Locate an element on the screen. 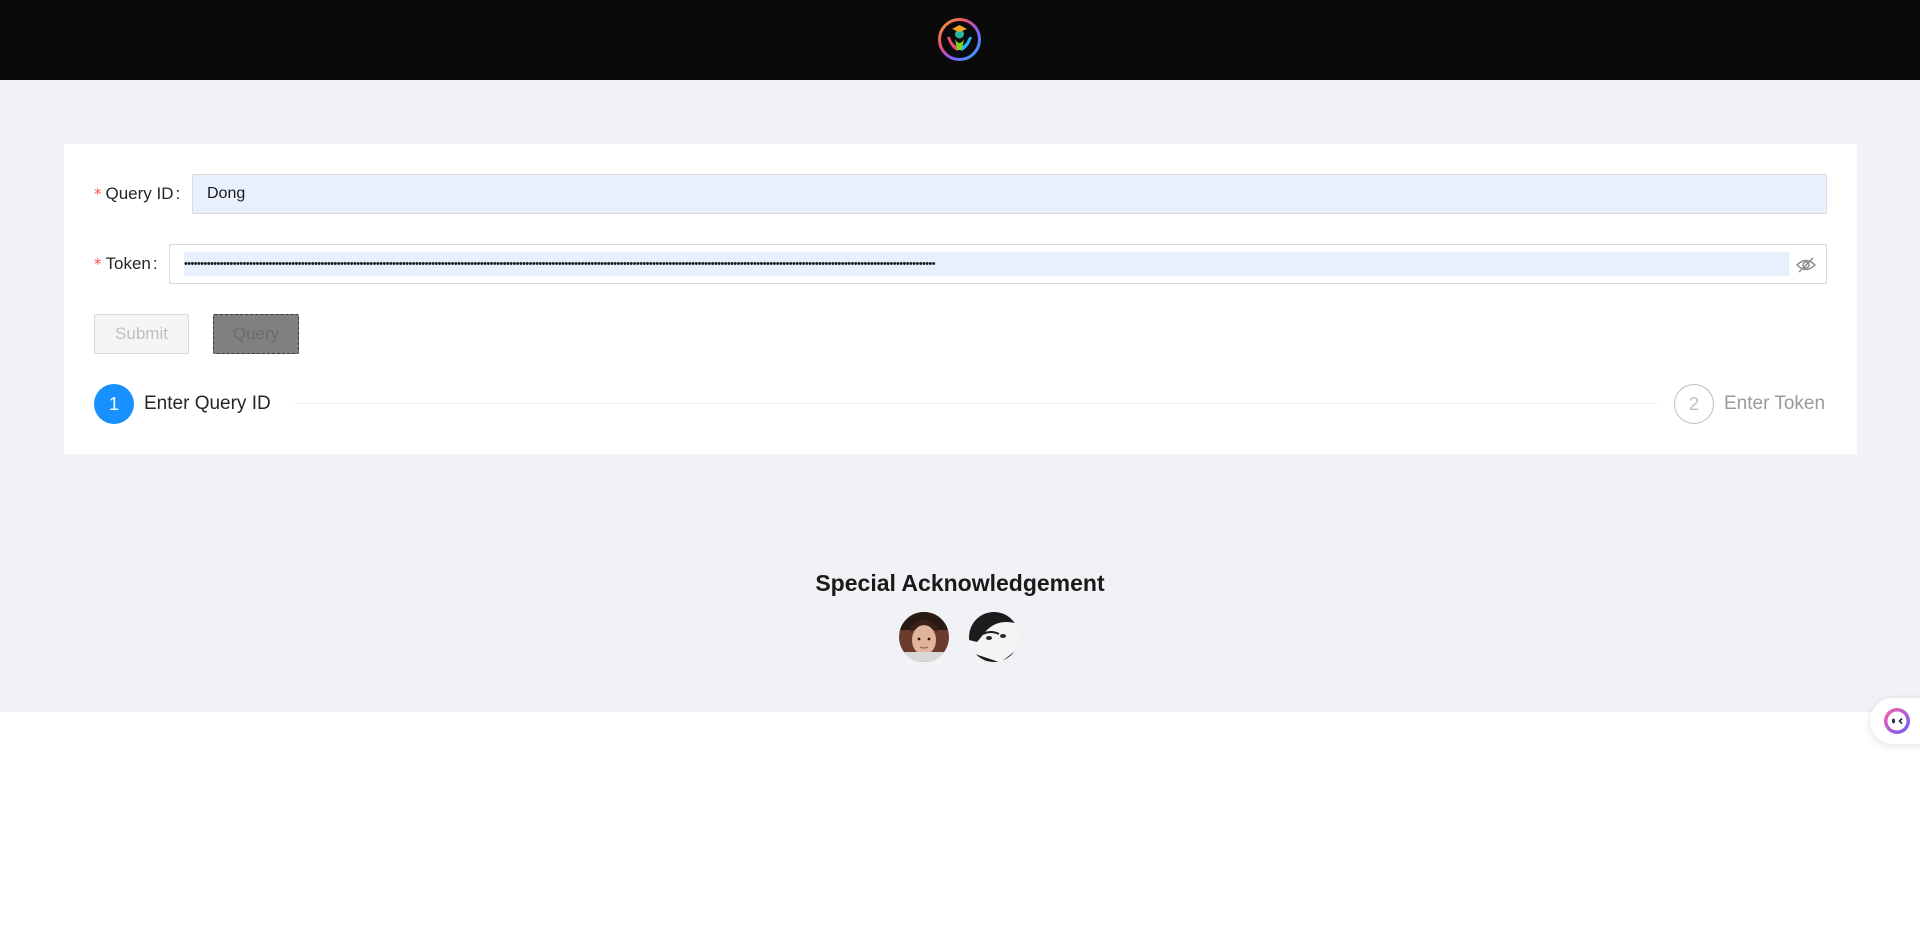 This screenshot has height=937, width=1920. acknowledgement-title: Special Acknowledgement is located at coordinates (960, 583).